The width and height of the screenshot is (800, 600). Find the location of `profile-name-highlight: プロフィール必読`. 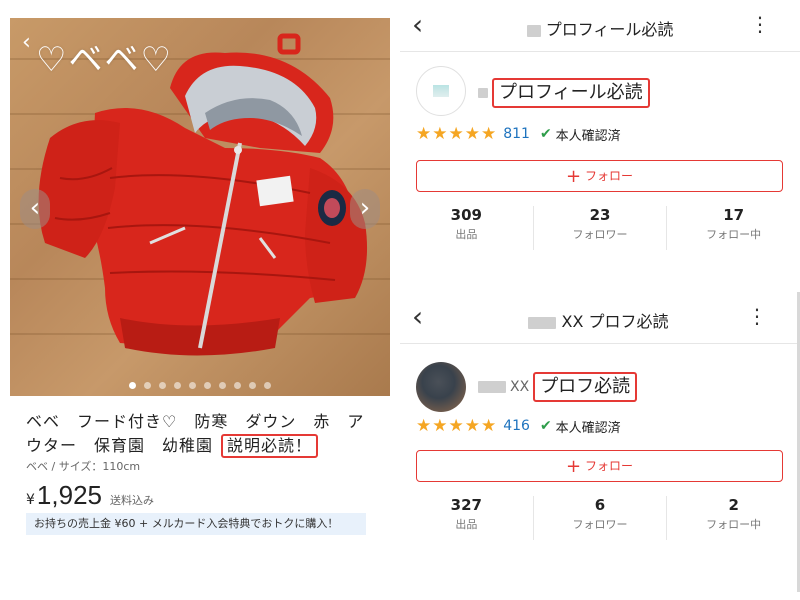

profile-name-highlight: プロフィール必読 is located at coordinates (571, 93).